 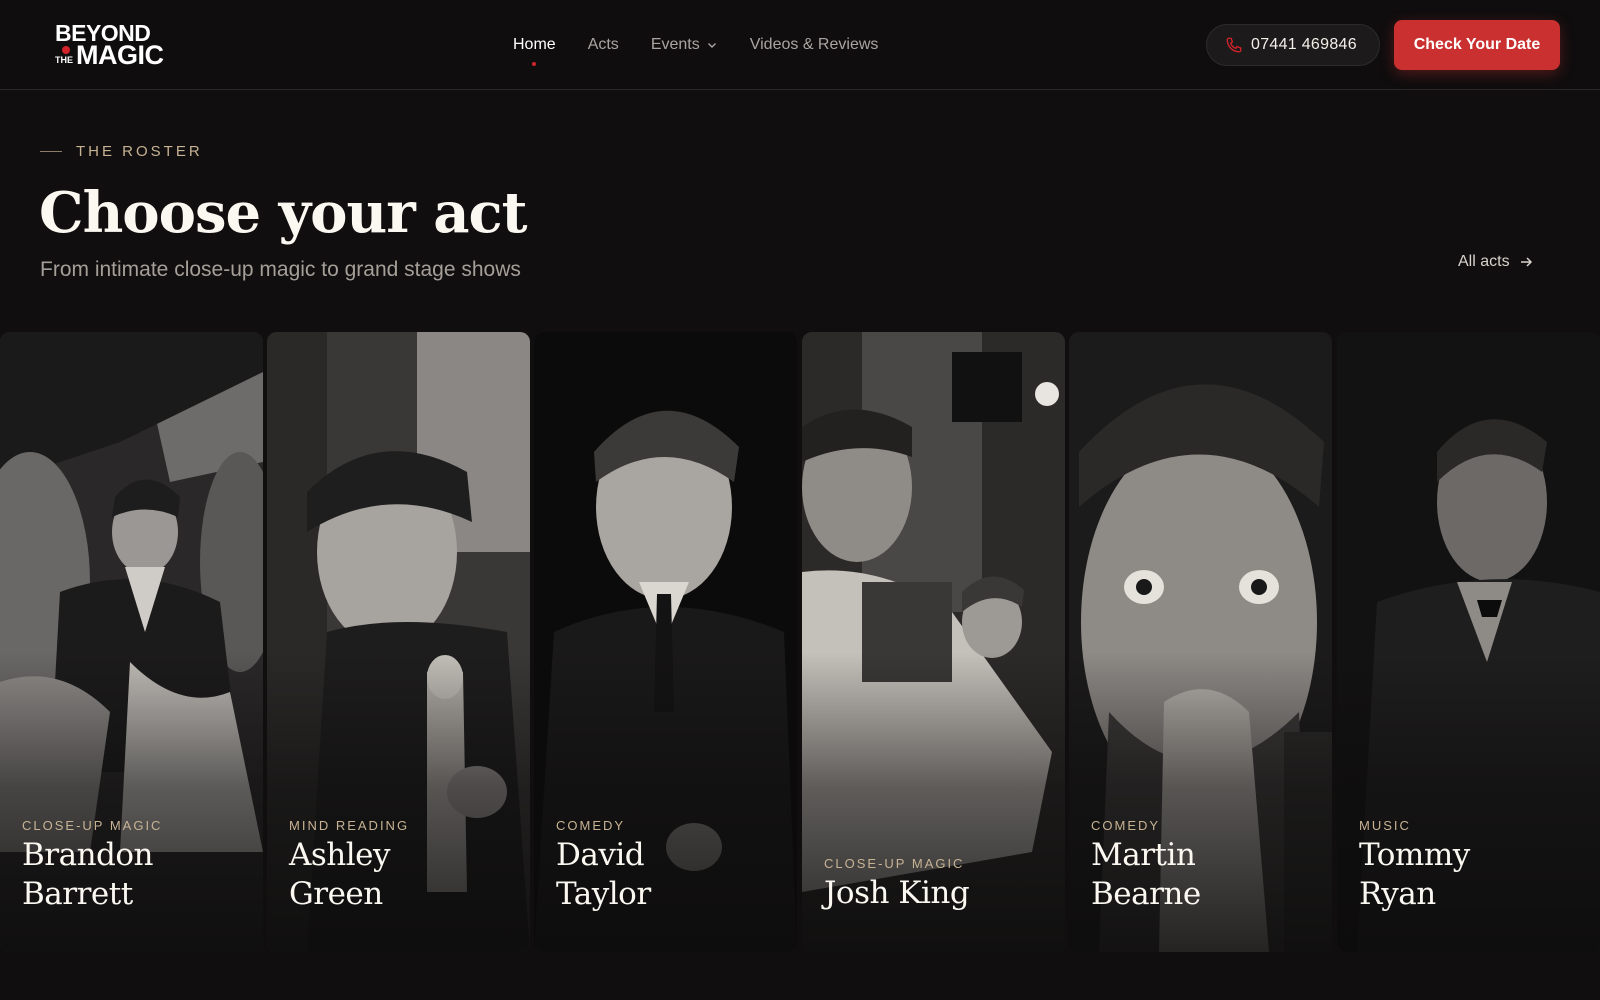 I want to click on eyebrow-rule, so click(x=51, y=151).